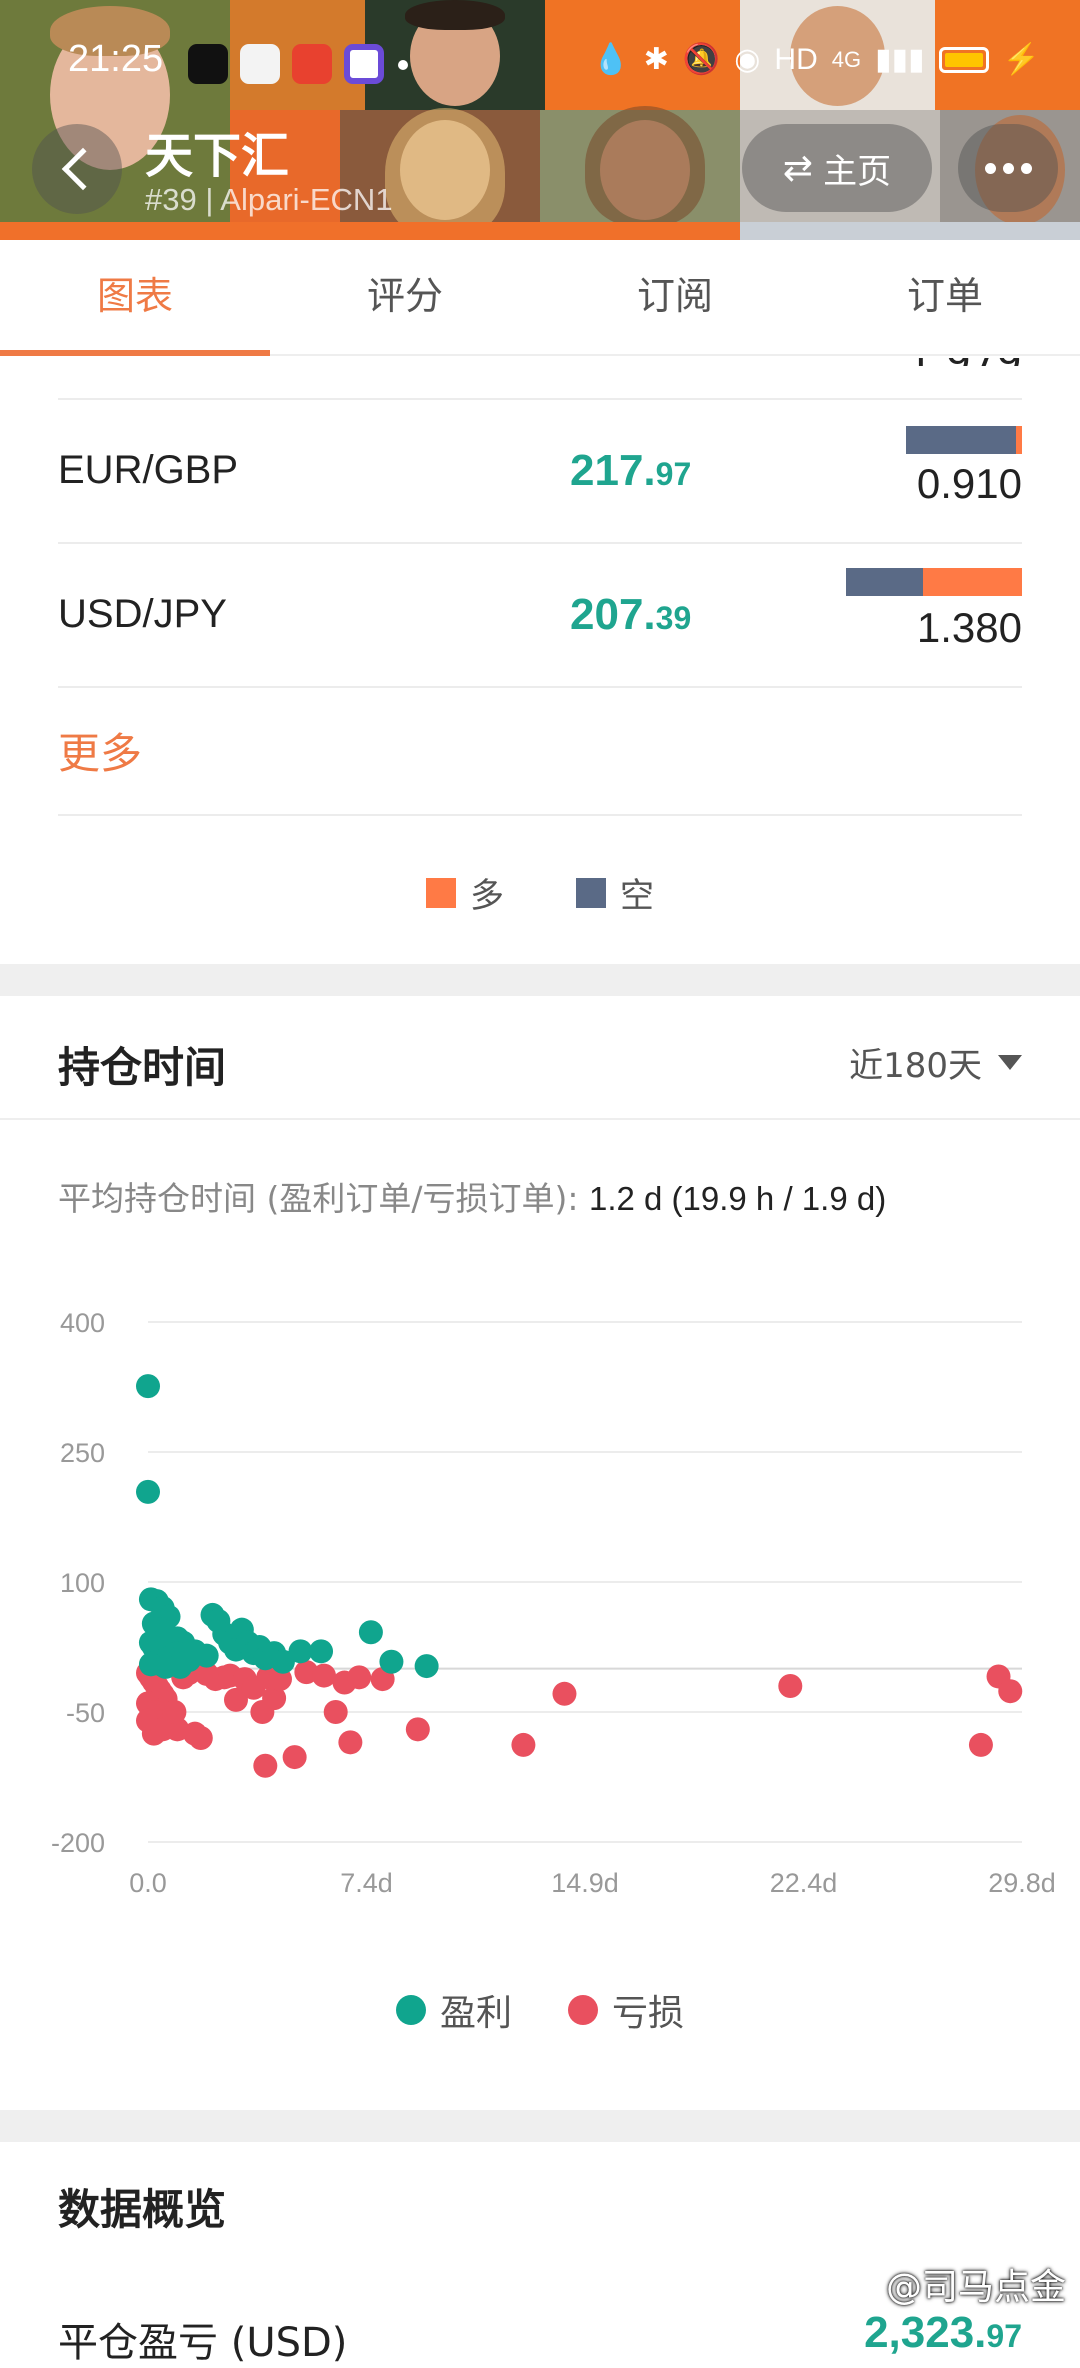 The height and width of the screenshot is (2368, 1080). What do you see at coordinates (269, 199) in the screenshot?
I see `page-subtitle: #39 | Alpari-ECN1` at bounding box center [269, 199].